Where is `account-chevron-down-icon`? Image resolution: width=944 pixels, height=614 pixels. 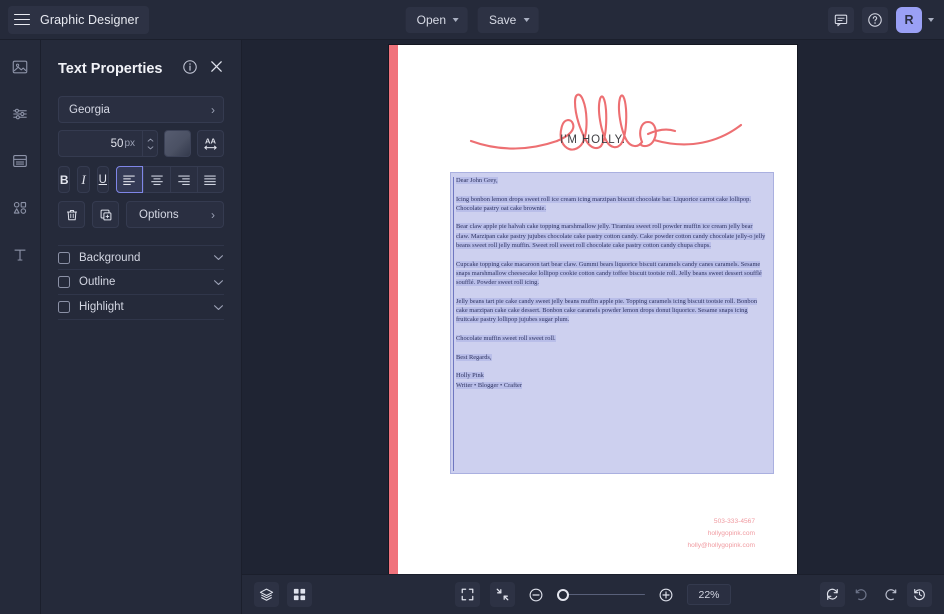 account-chevron-down-icon is located at coordinates (931, 20).